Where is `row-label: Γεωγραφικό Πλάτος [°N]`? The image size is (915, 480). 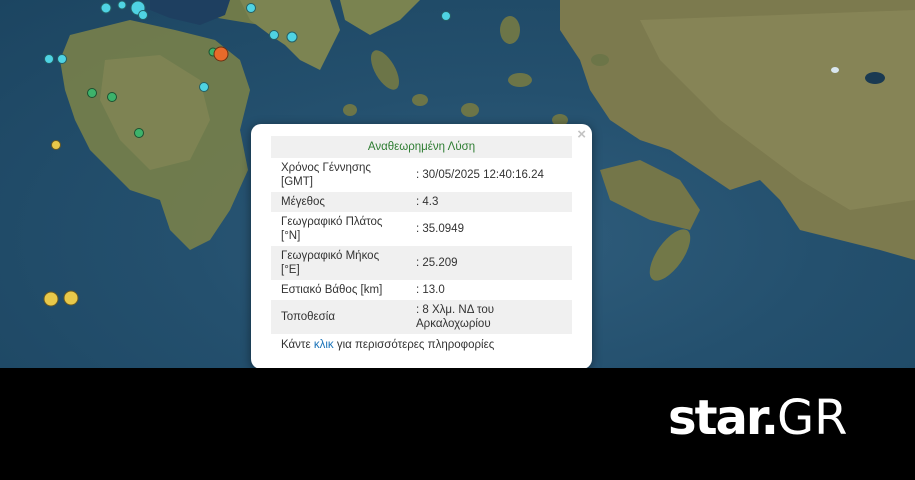
row-label: Γεωγραφικό Πλάτος [°N] is located at coordinates (338, 229).